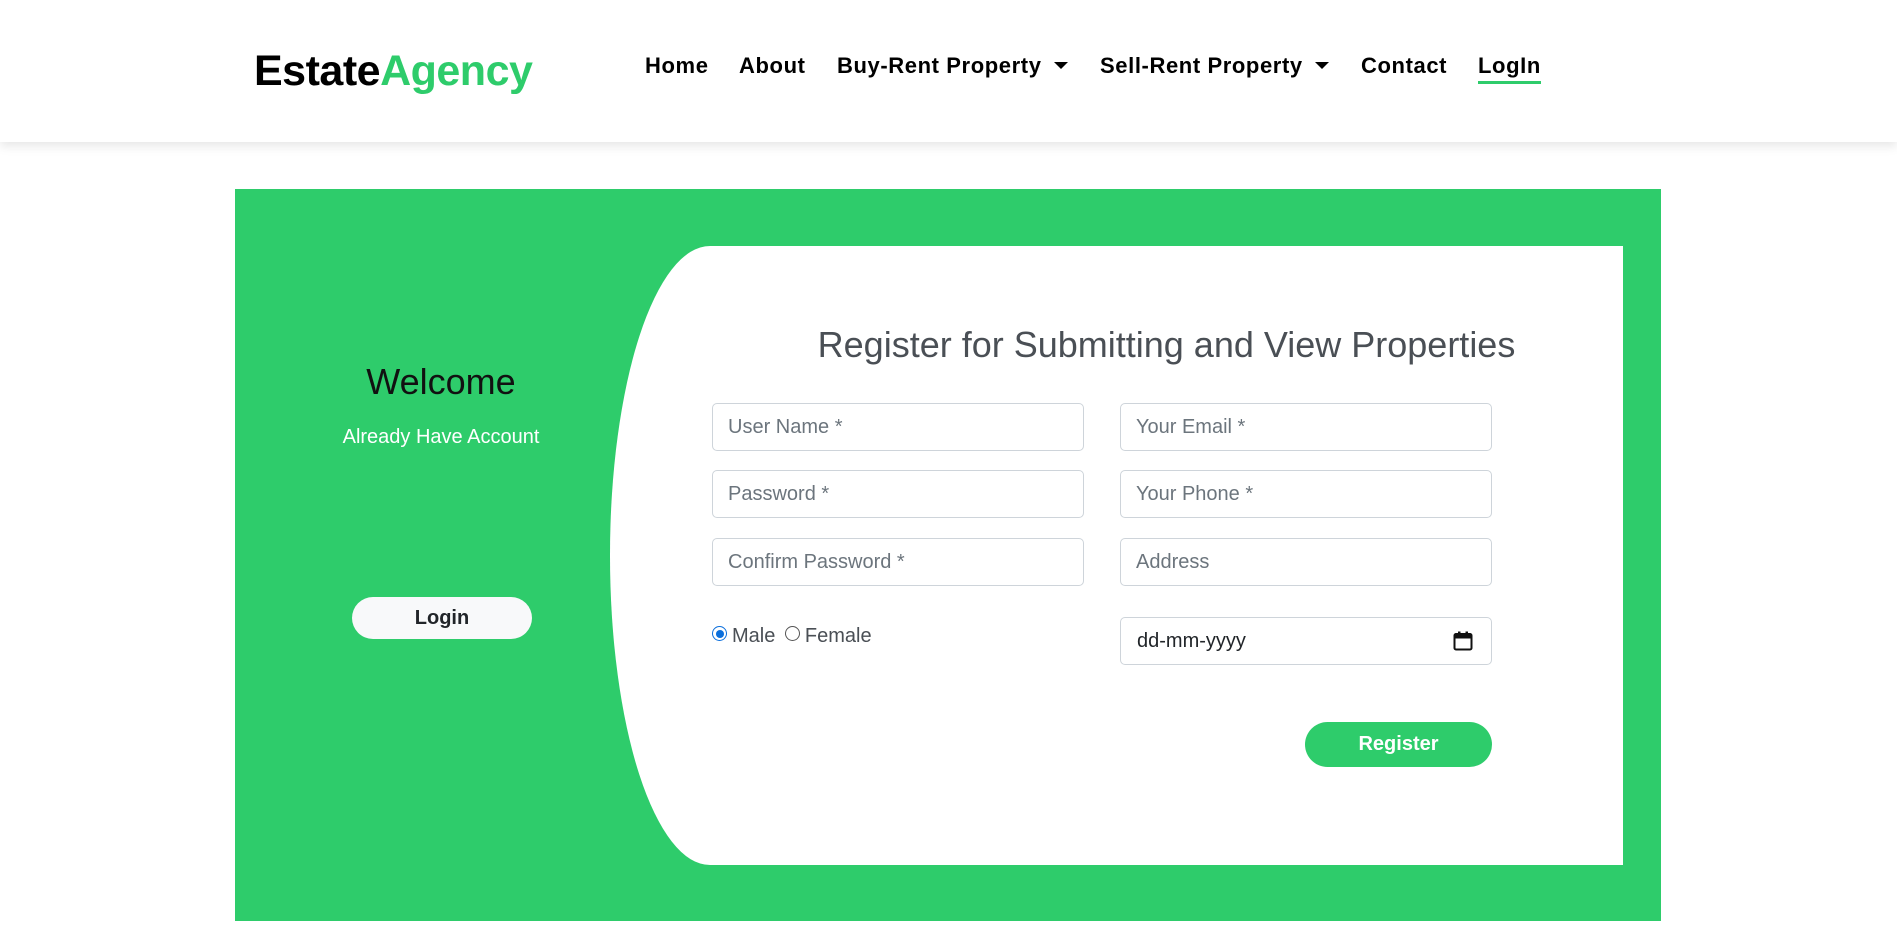  Describe the element at coordinates (677, 67) in the screenshot. I see `nav-home: Home` at that location.